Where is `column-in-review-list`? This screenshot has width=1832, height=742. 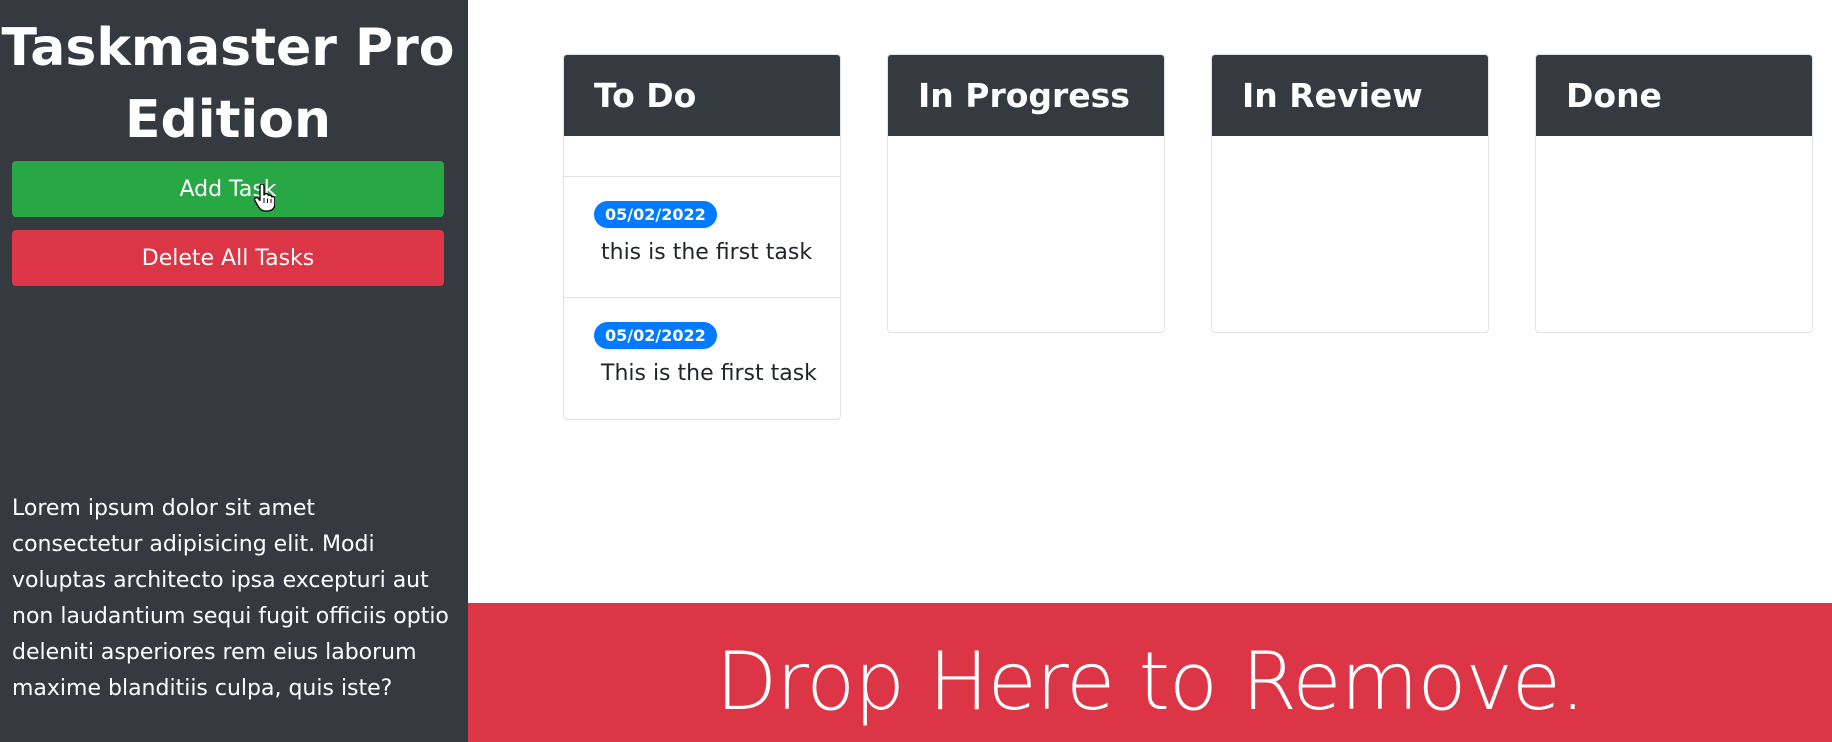 column-in-review-list is located at coordinates (1350, 234).